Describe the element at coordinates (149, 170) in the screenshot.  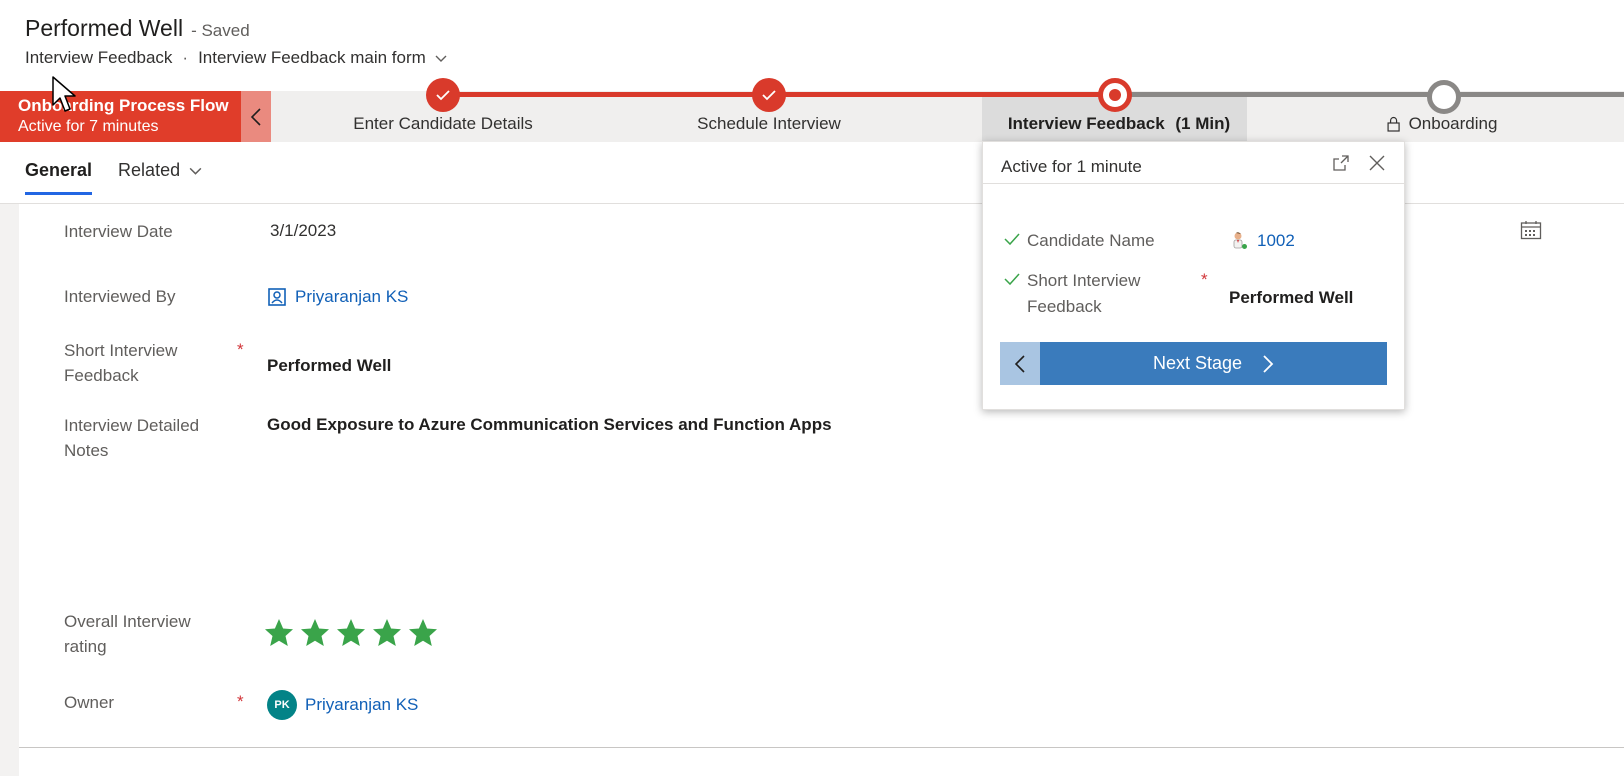
I see `tab-label: Related` at that location.